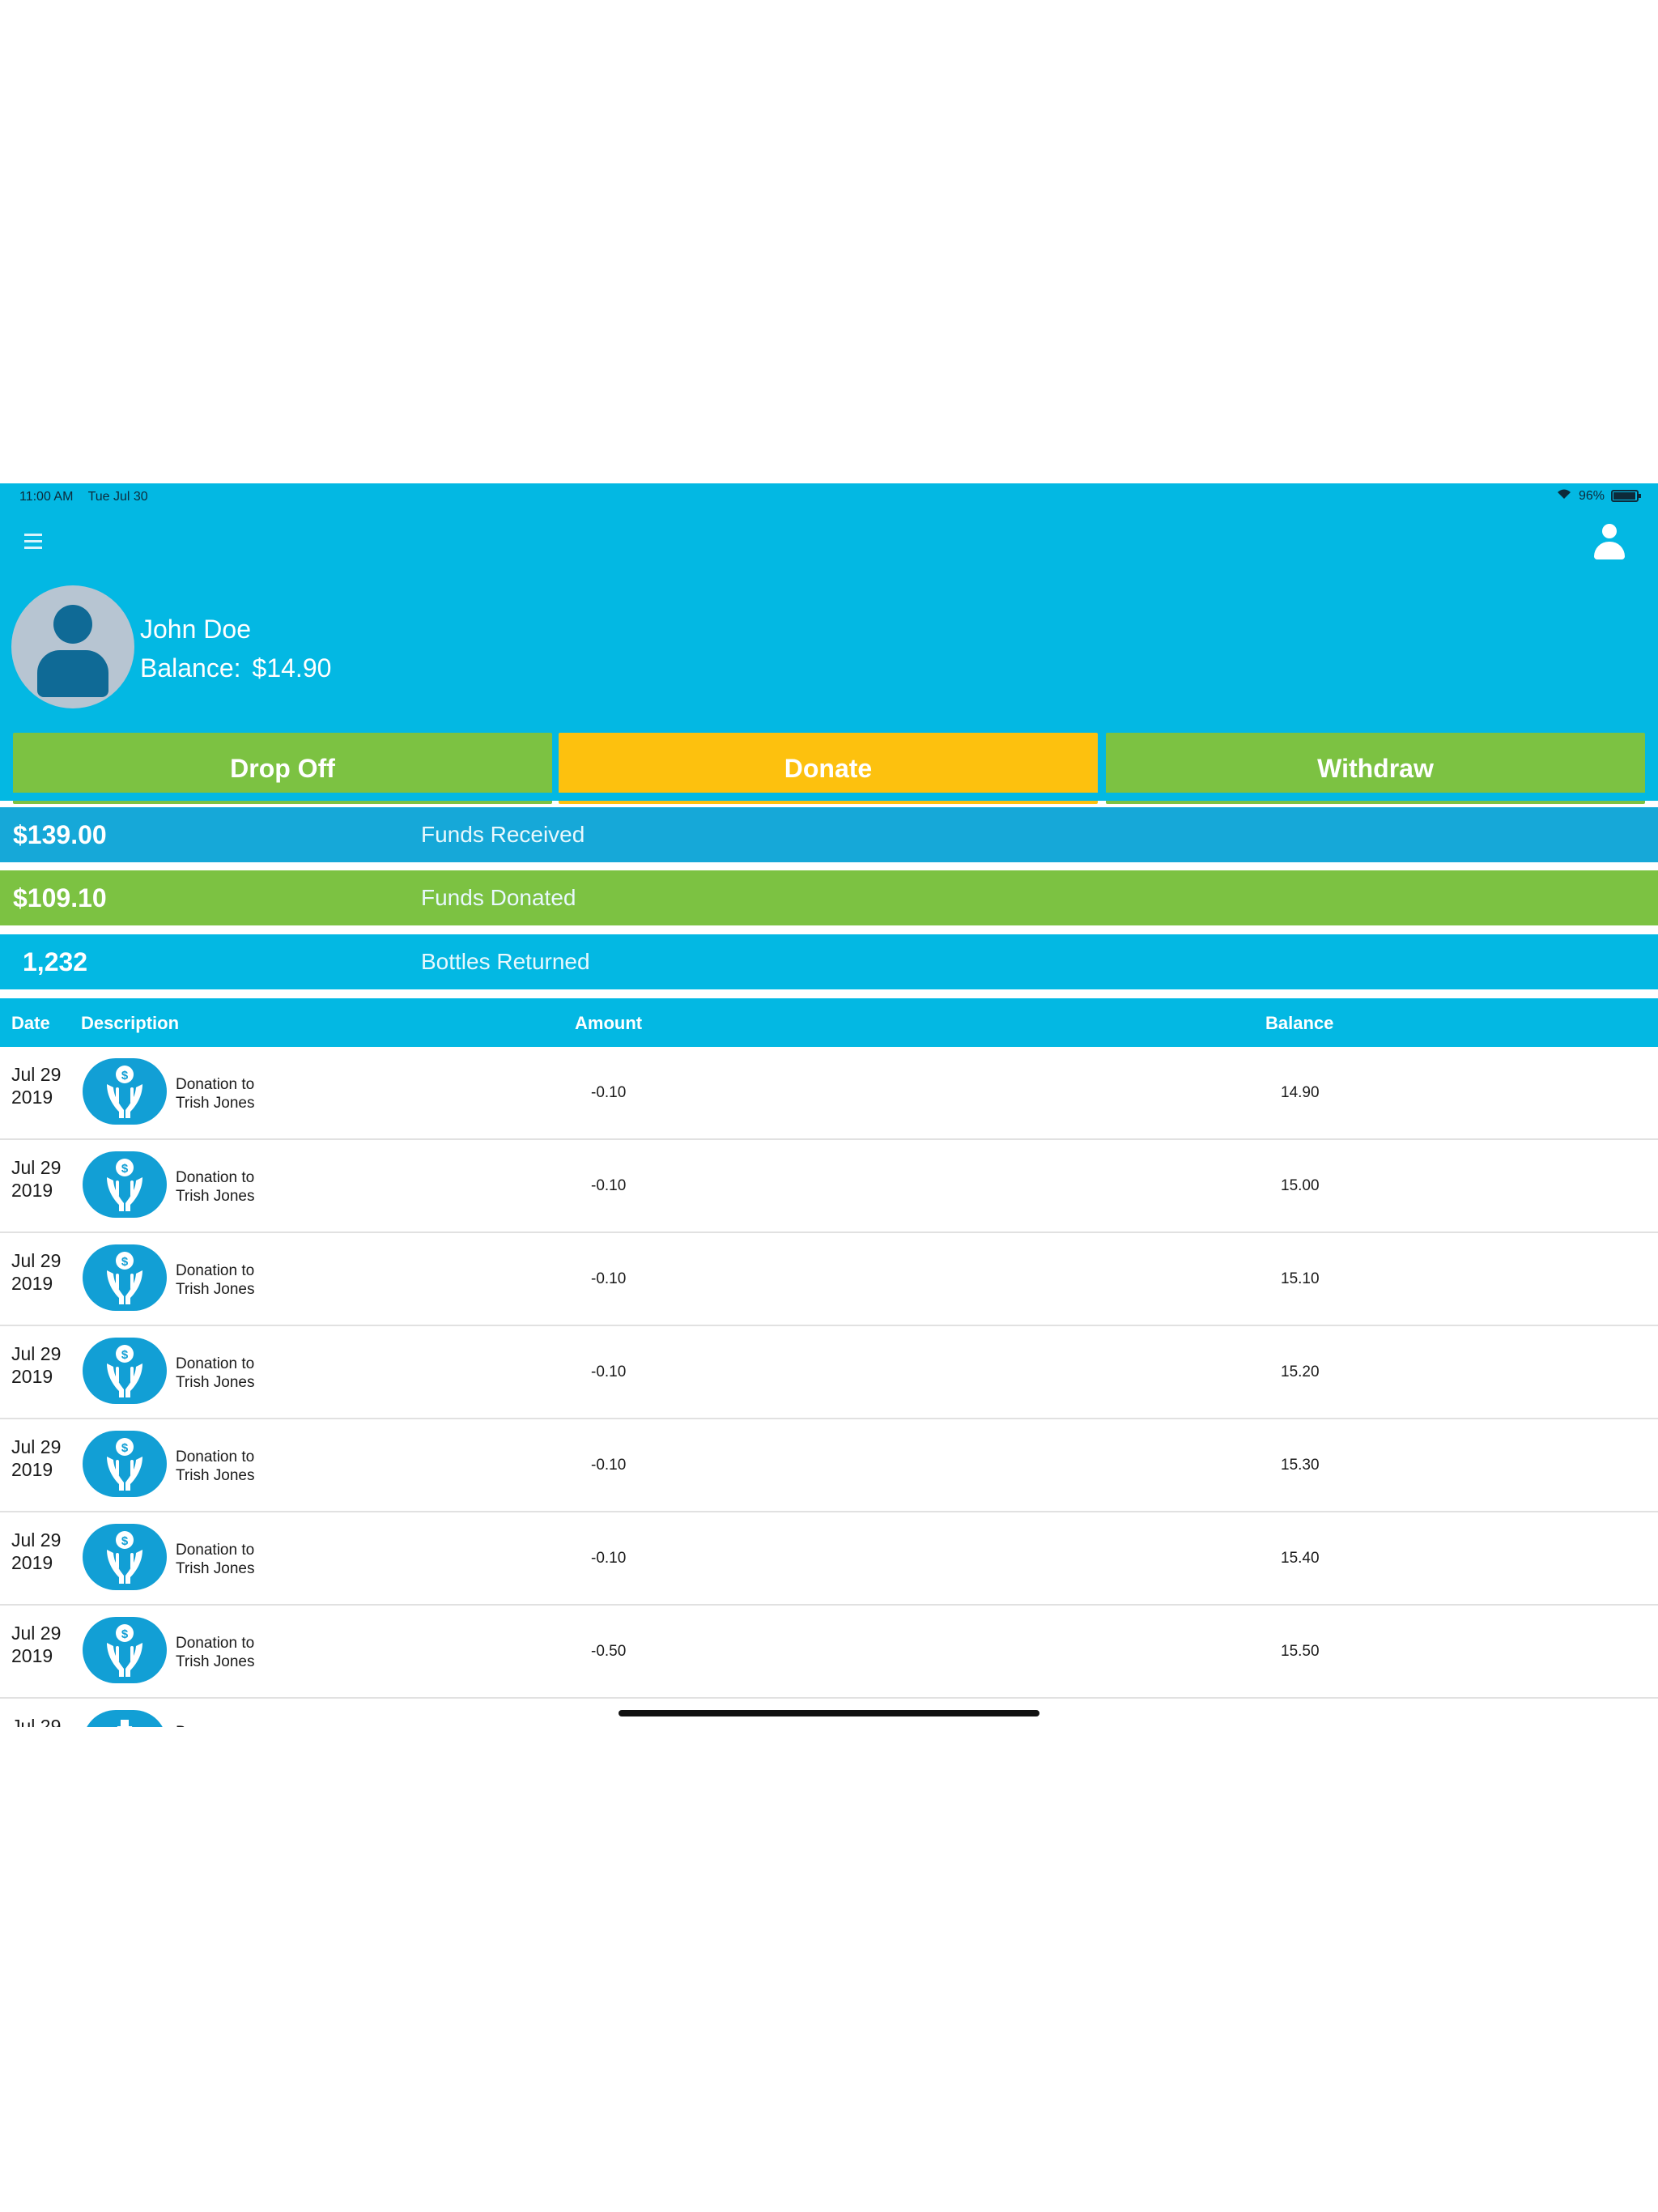 Image resolution: width=1658 pixels, height=2212 pixels. I want to click on hamburger-menu-icon, so click(33, 543).